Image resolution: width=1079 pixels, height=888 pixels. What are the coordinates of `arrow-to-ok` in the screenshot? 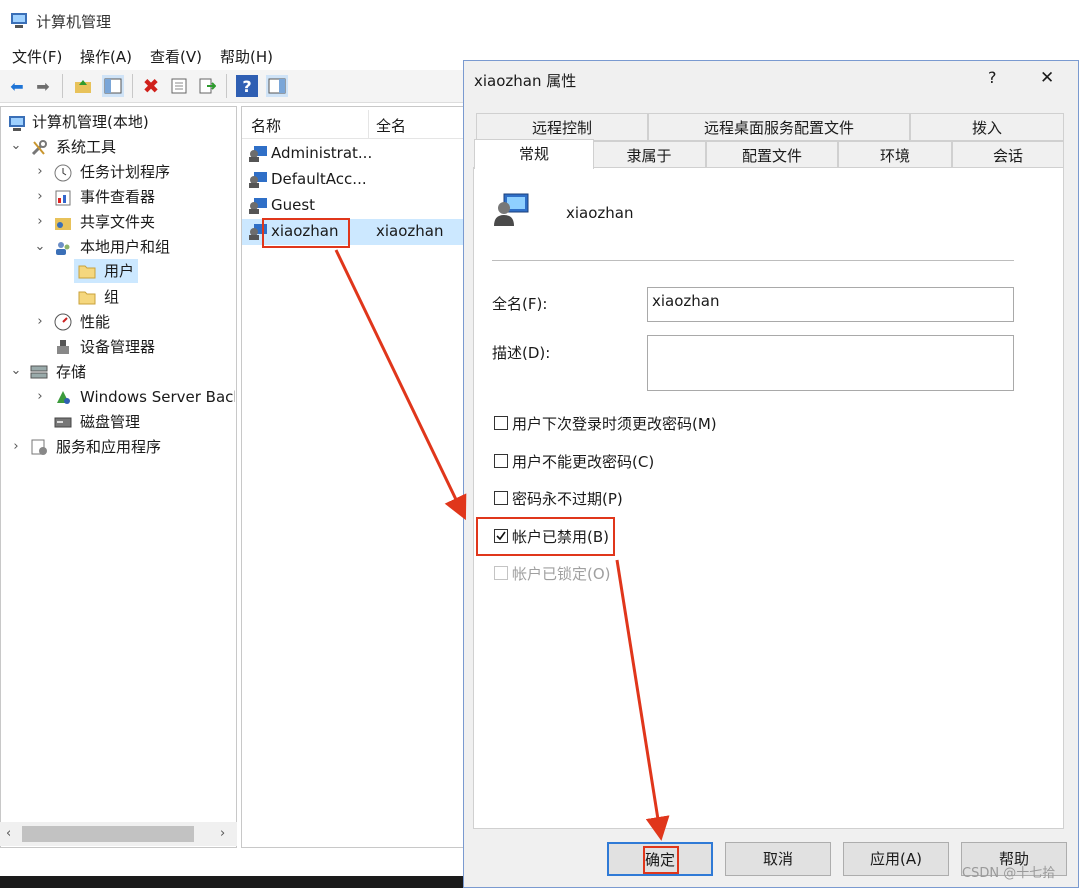 It's located at (642, 700).